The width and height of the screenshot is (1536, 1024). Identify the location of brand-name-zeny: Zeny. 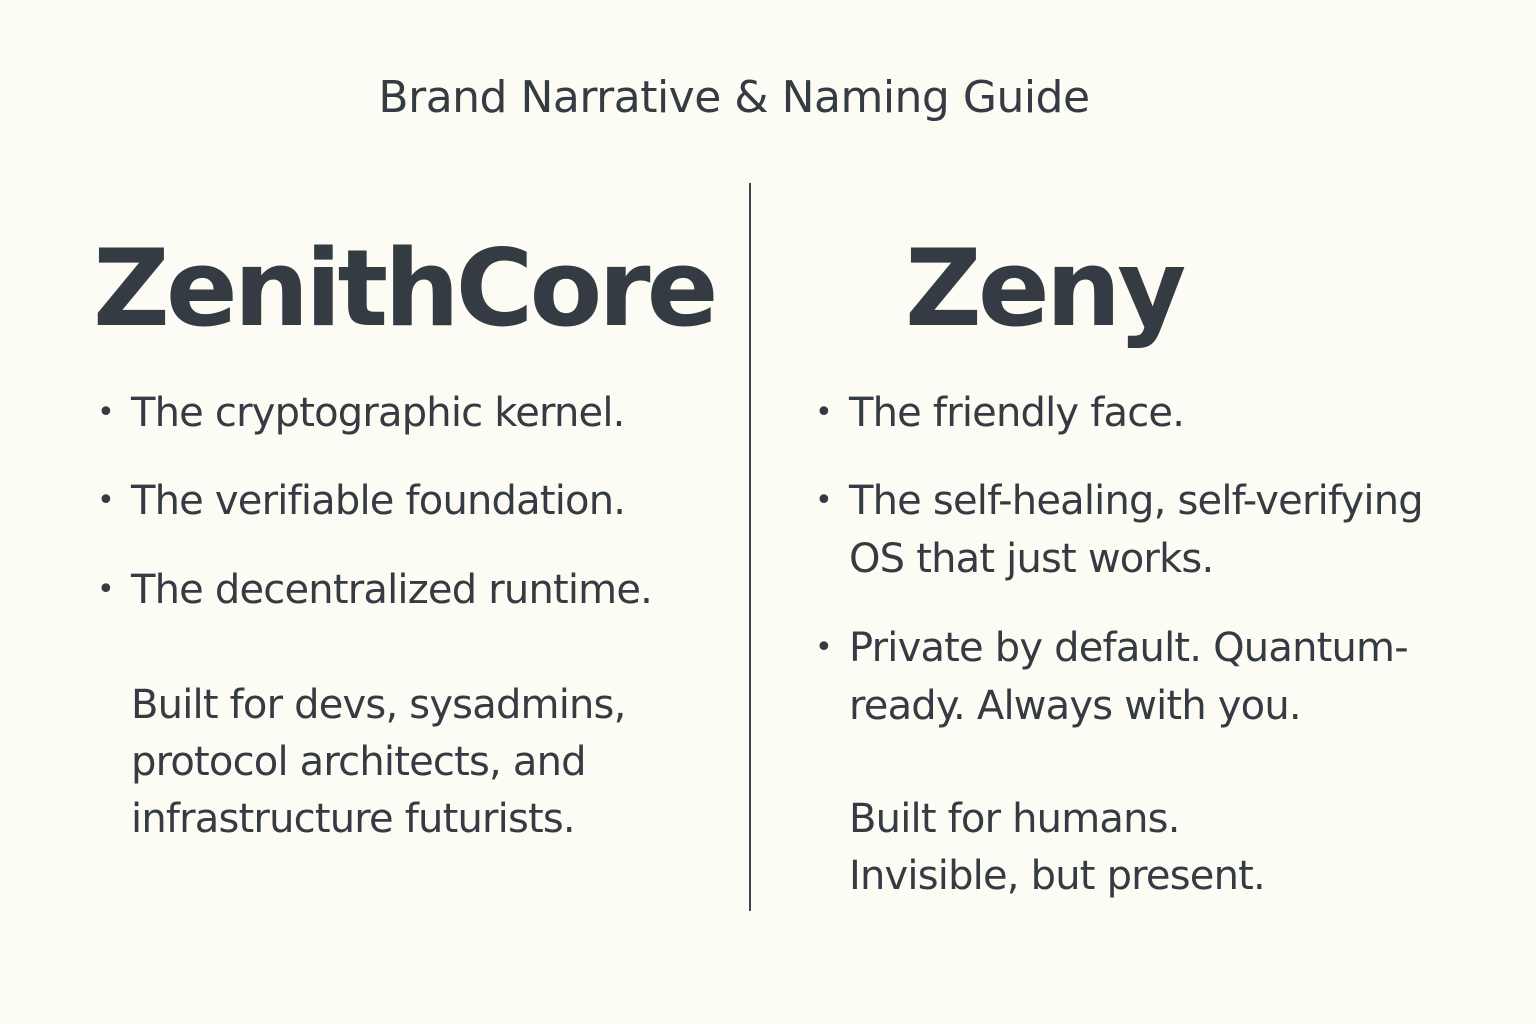
(1045, 288).